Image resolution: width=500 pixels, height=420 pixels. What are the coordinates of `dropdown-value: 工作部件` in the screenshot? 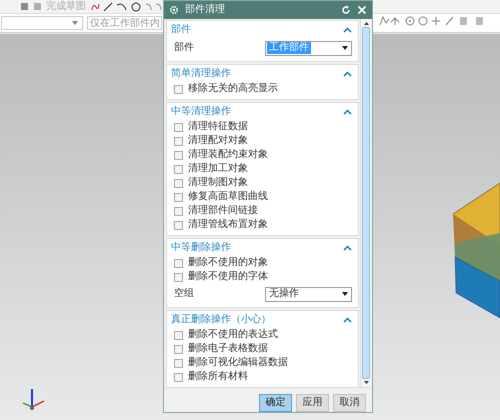 It's located at (289, 48).